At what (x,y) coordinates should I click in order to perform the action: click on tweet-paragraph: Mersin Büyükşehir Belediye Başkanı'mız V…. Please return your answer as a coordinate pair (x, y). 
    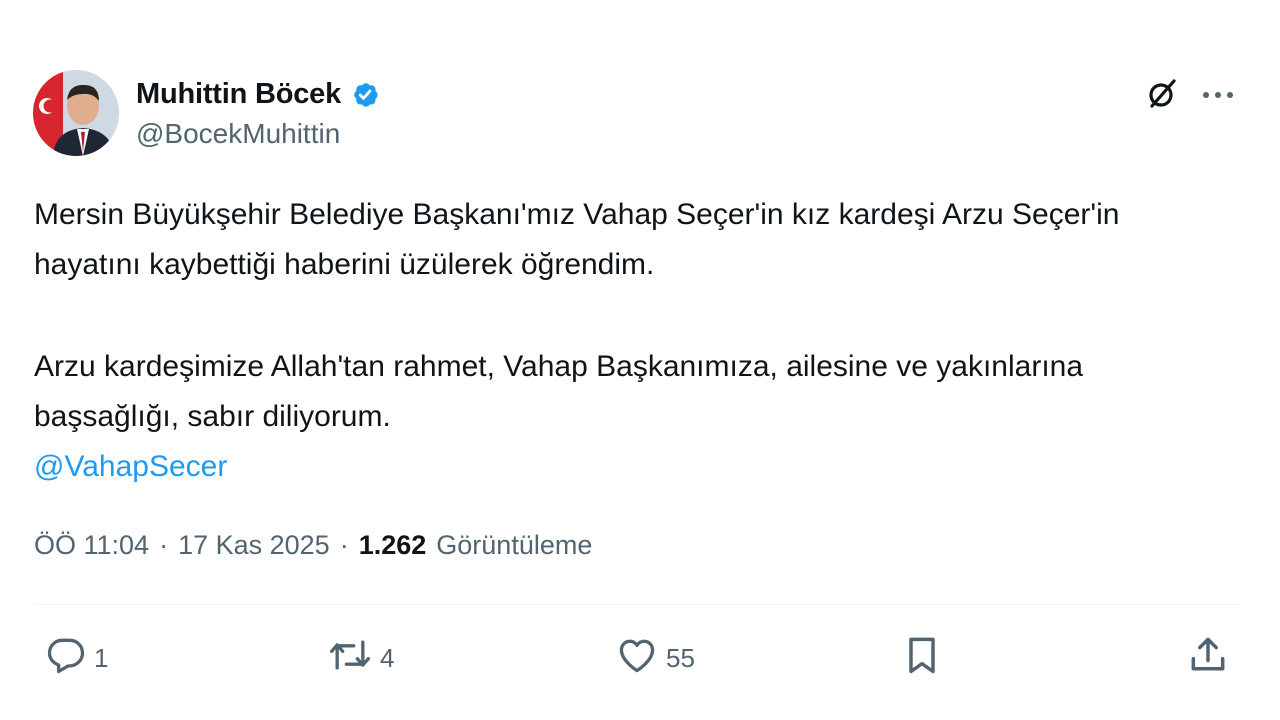
    Looking at the image, I should click on (577, 239).